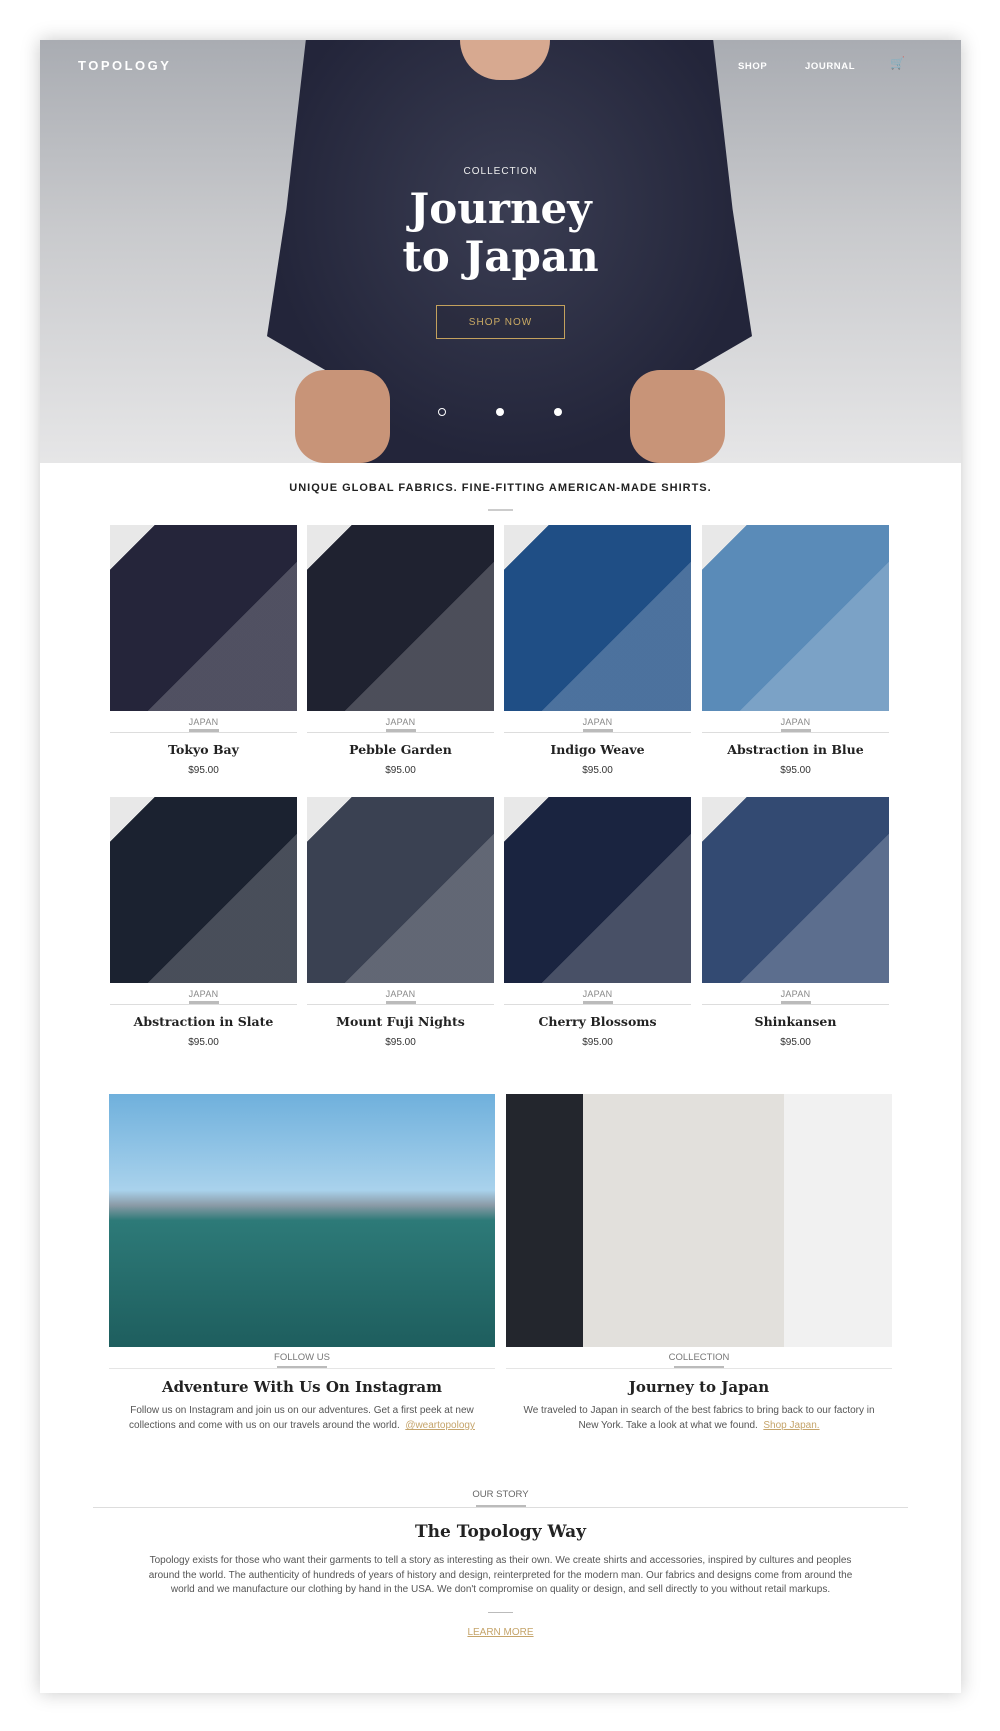 This screenshot has height=1731, width=1000. What do you see at coordinates (400, 1021) in the screenshot?
I see `product-name: Mount Fuji Nights` at bounding box center [400, 1021].